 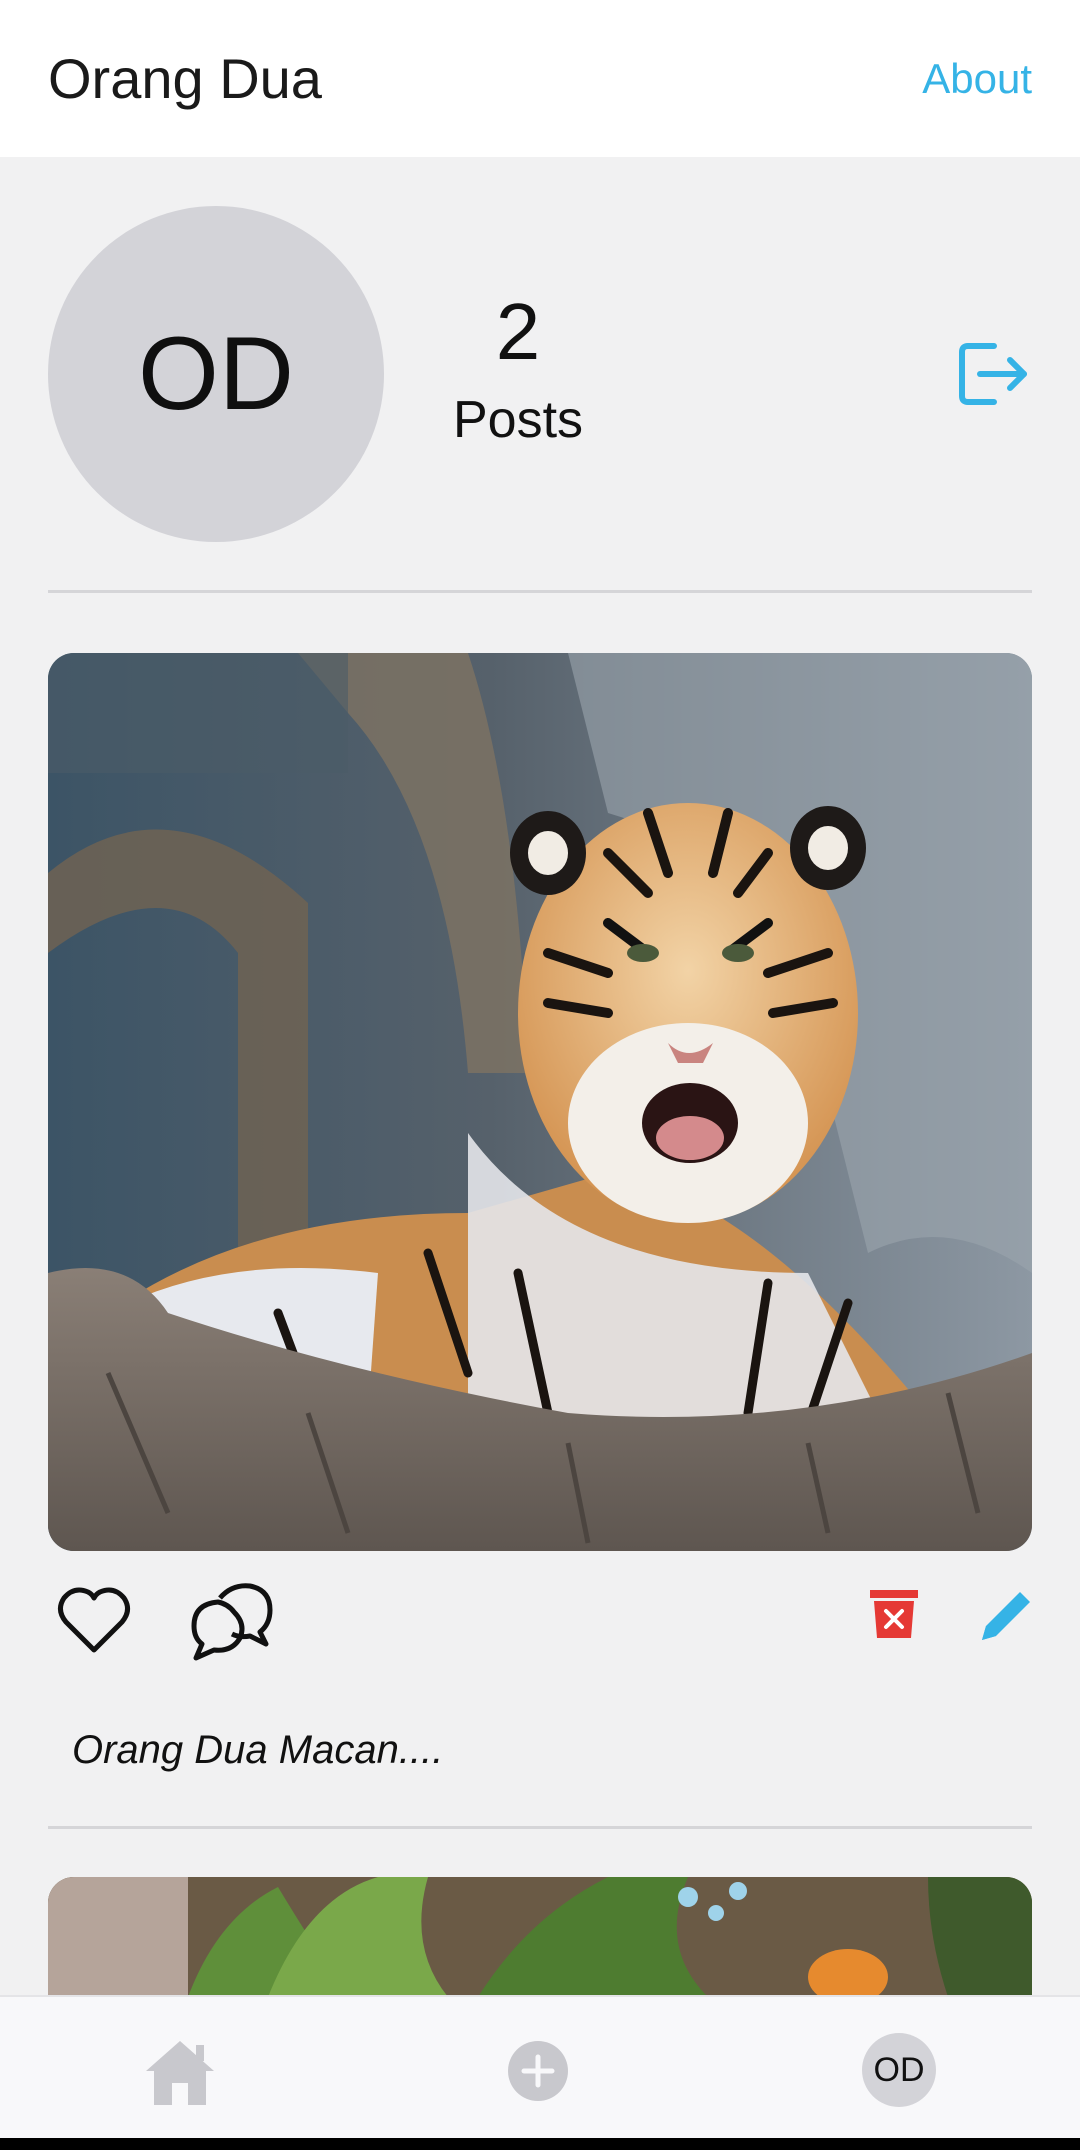 I want to click on delete-button, so click(x=894, y=1614).